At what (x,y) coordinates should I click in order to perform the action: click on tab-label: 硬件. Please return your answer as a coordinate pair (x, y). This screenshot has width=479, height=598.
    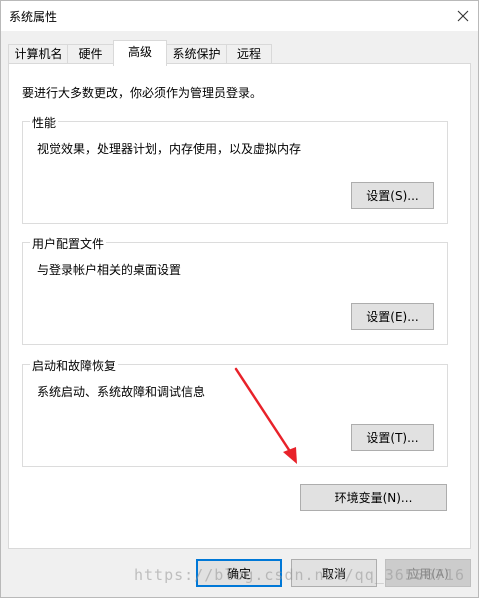
    Looking at the image, I should click on (90, 54).